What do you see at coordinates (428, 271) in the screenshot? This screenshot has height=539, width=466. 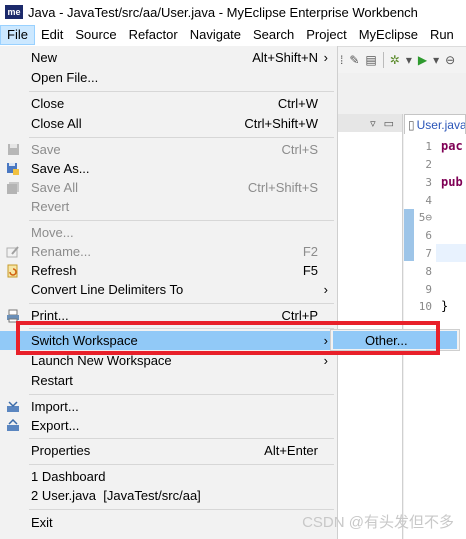 I see `line-number: 8` at bounding box center [428, 271].